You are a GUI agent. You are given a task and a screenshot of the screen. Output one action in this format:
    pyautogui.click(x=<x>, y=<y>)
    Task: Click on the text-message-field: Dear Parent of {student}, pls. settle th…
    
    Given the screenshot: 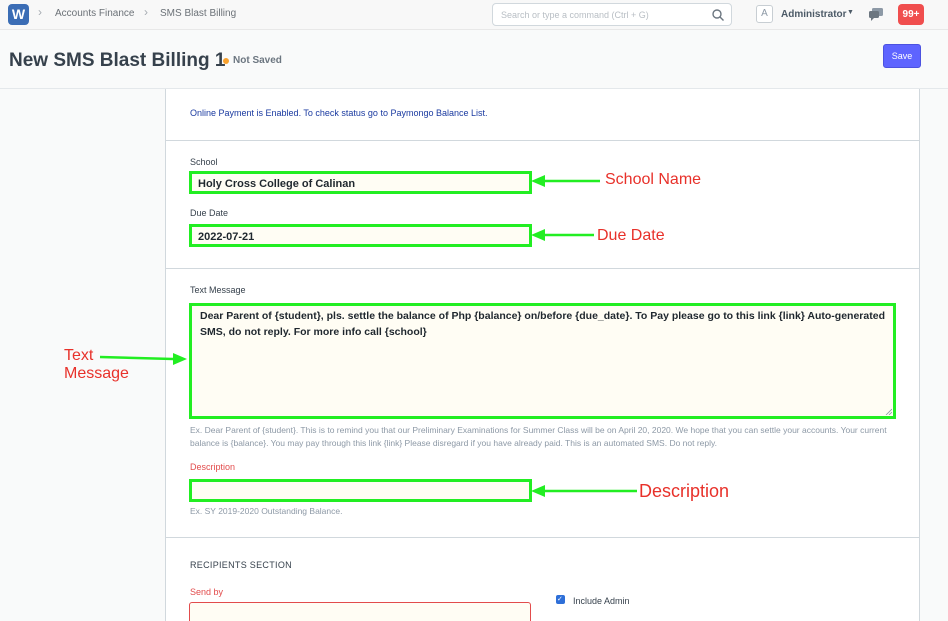 What is the action you would take?
    pyautogui.click(x=542, y=361)
    